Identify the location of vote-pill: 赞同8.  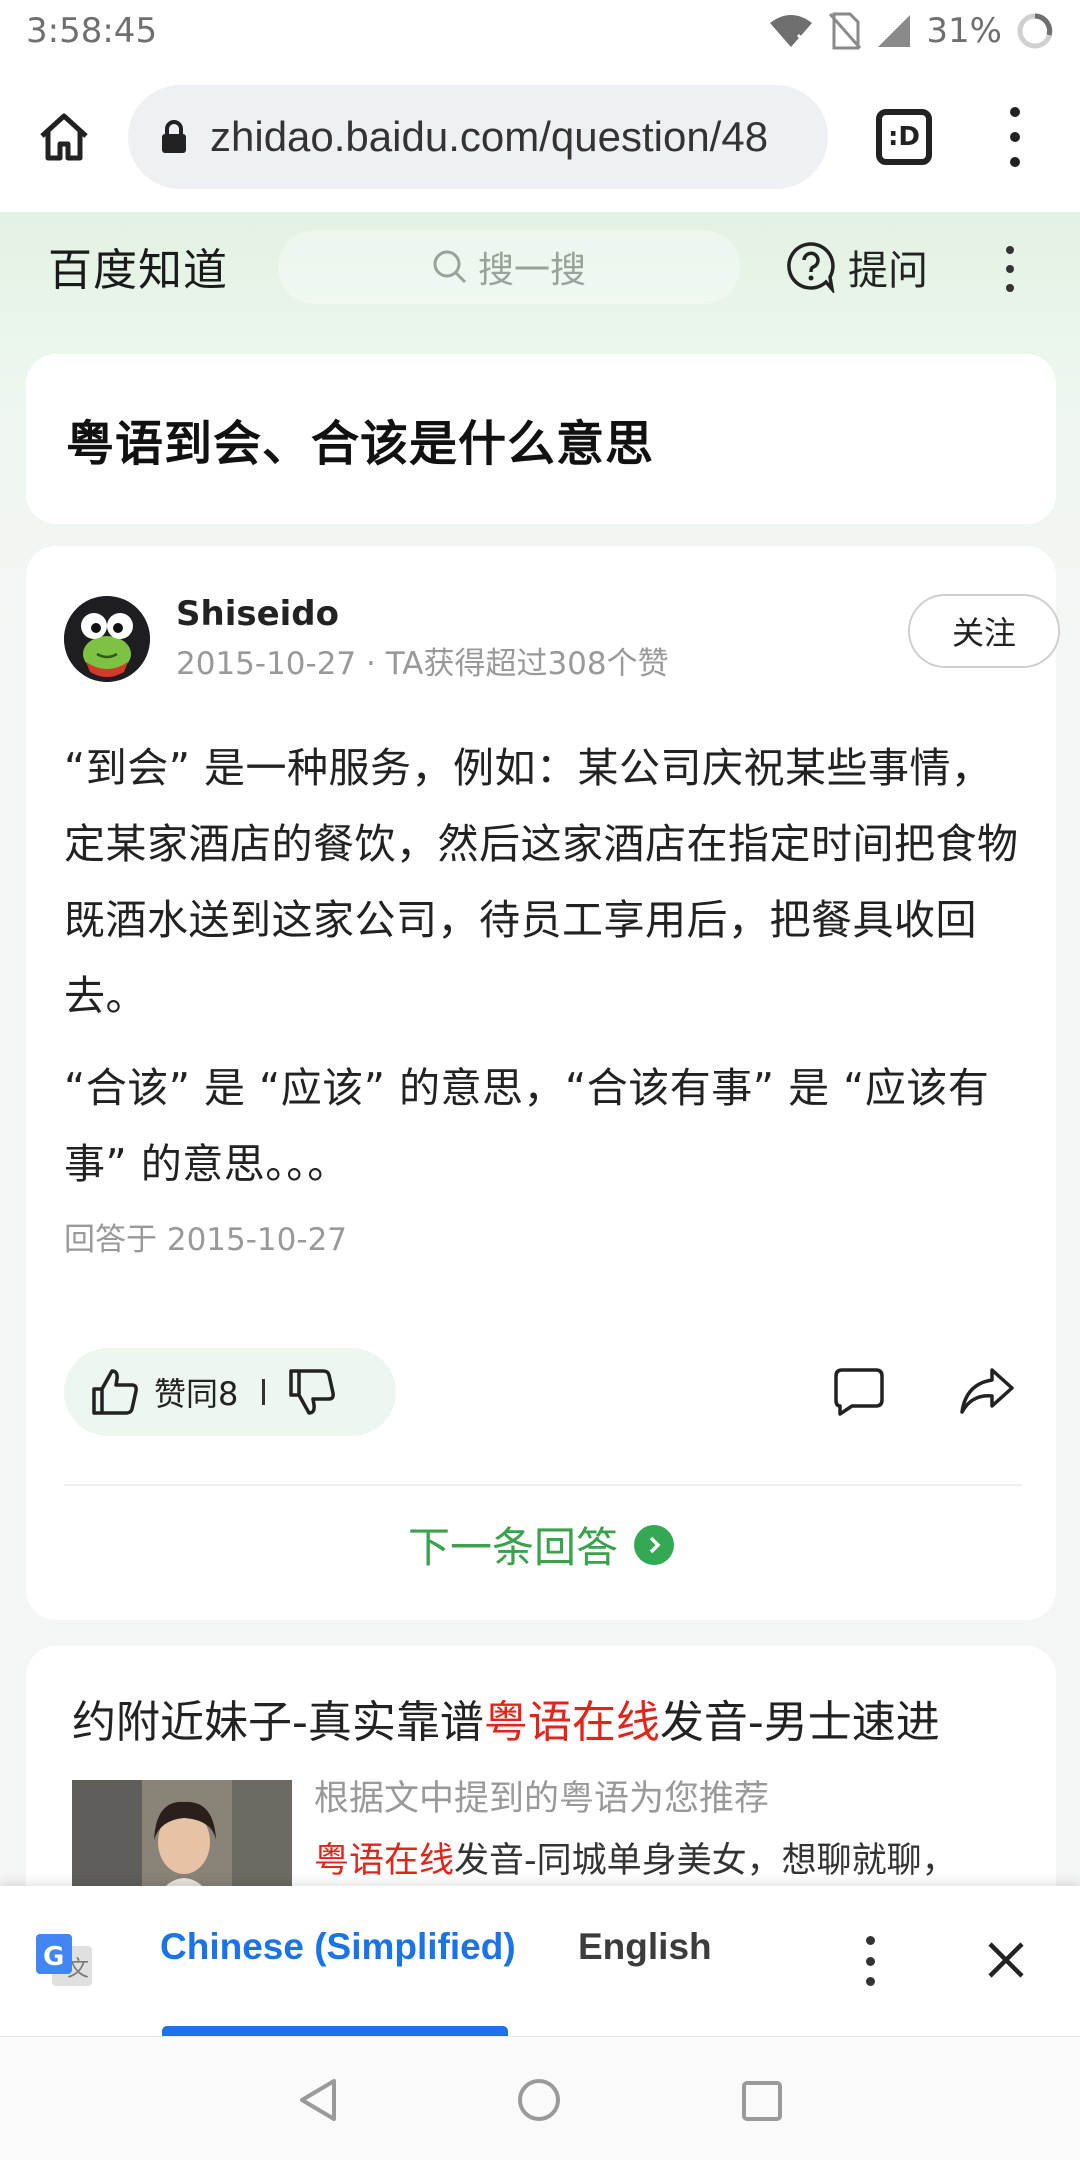
(230, 1392).